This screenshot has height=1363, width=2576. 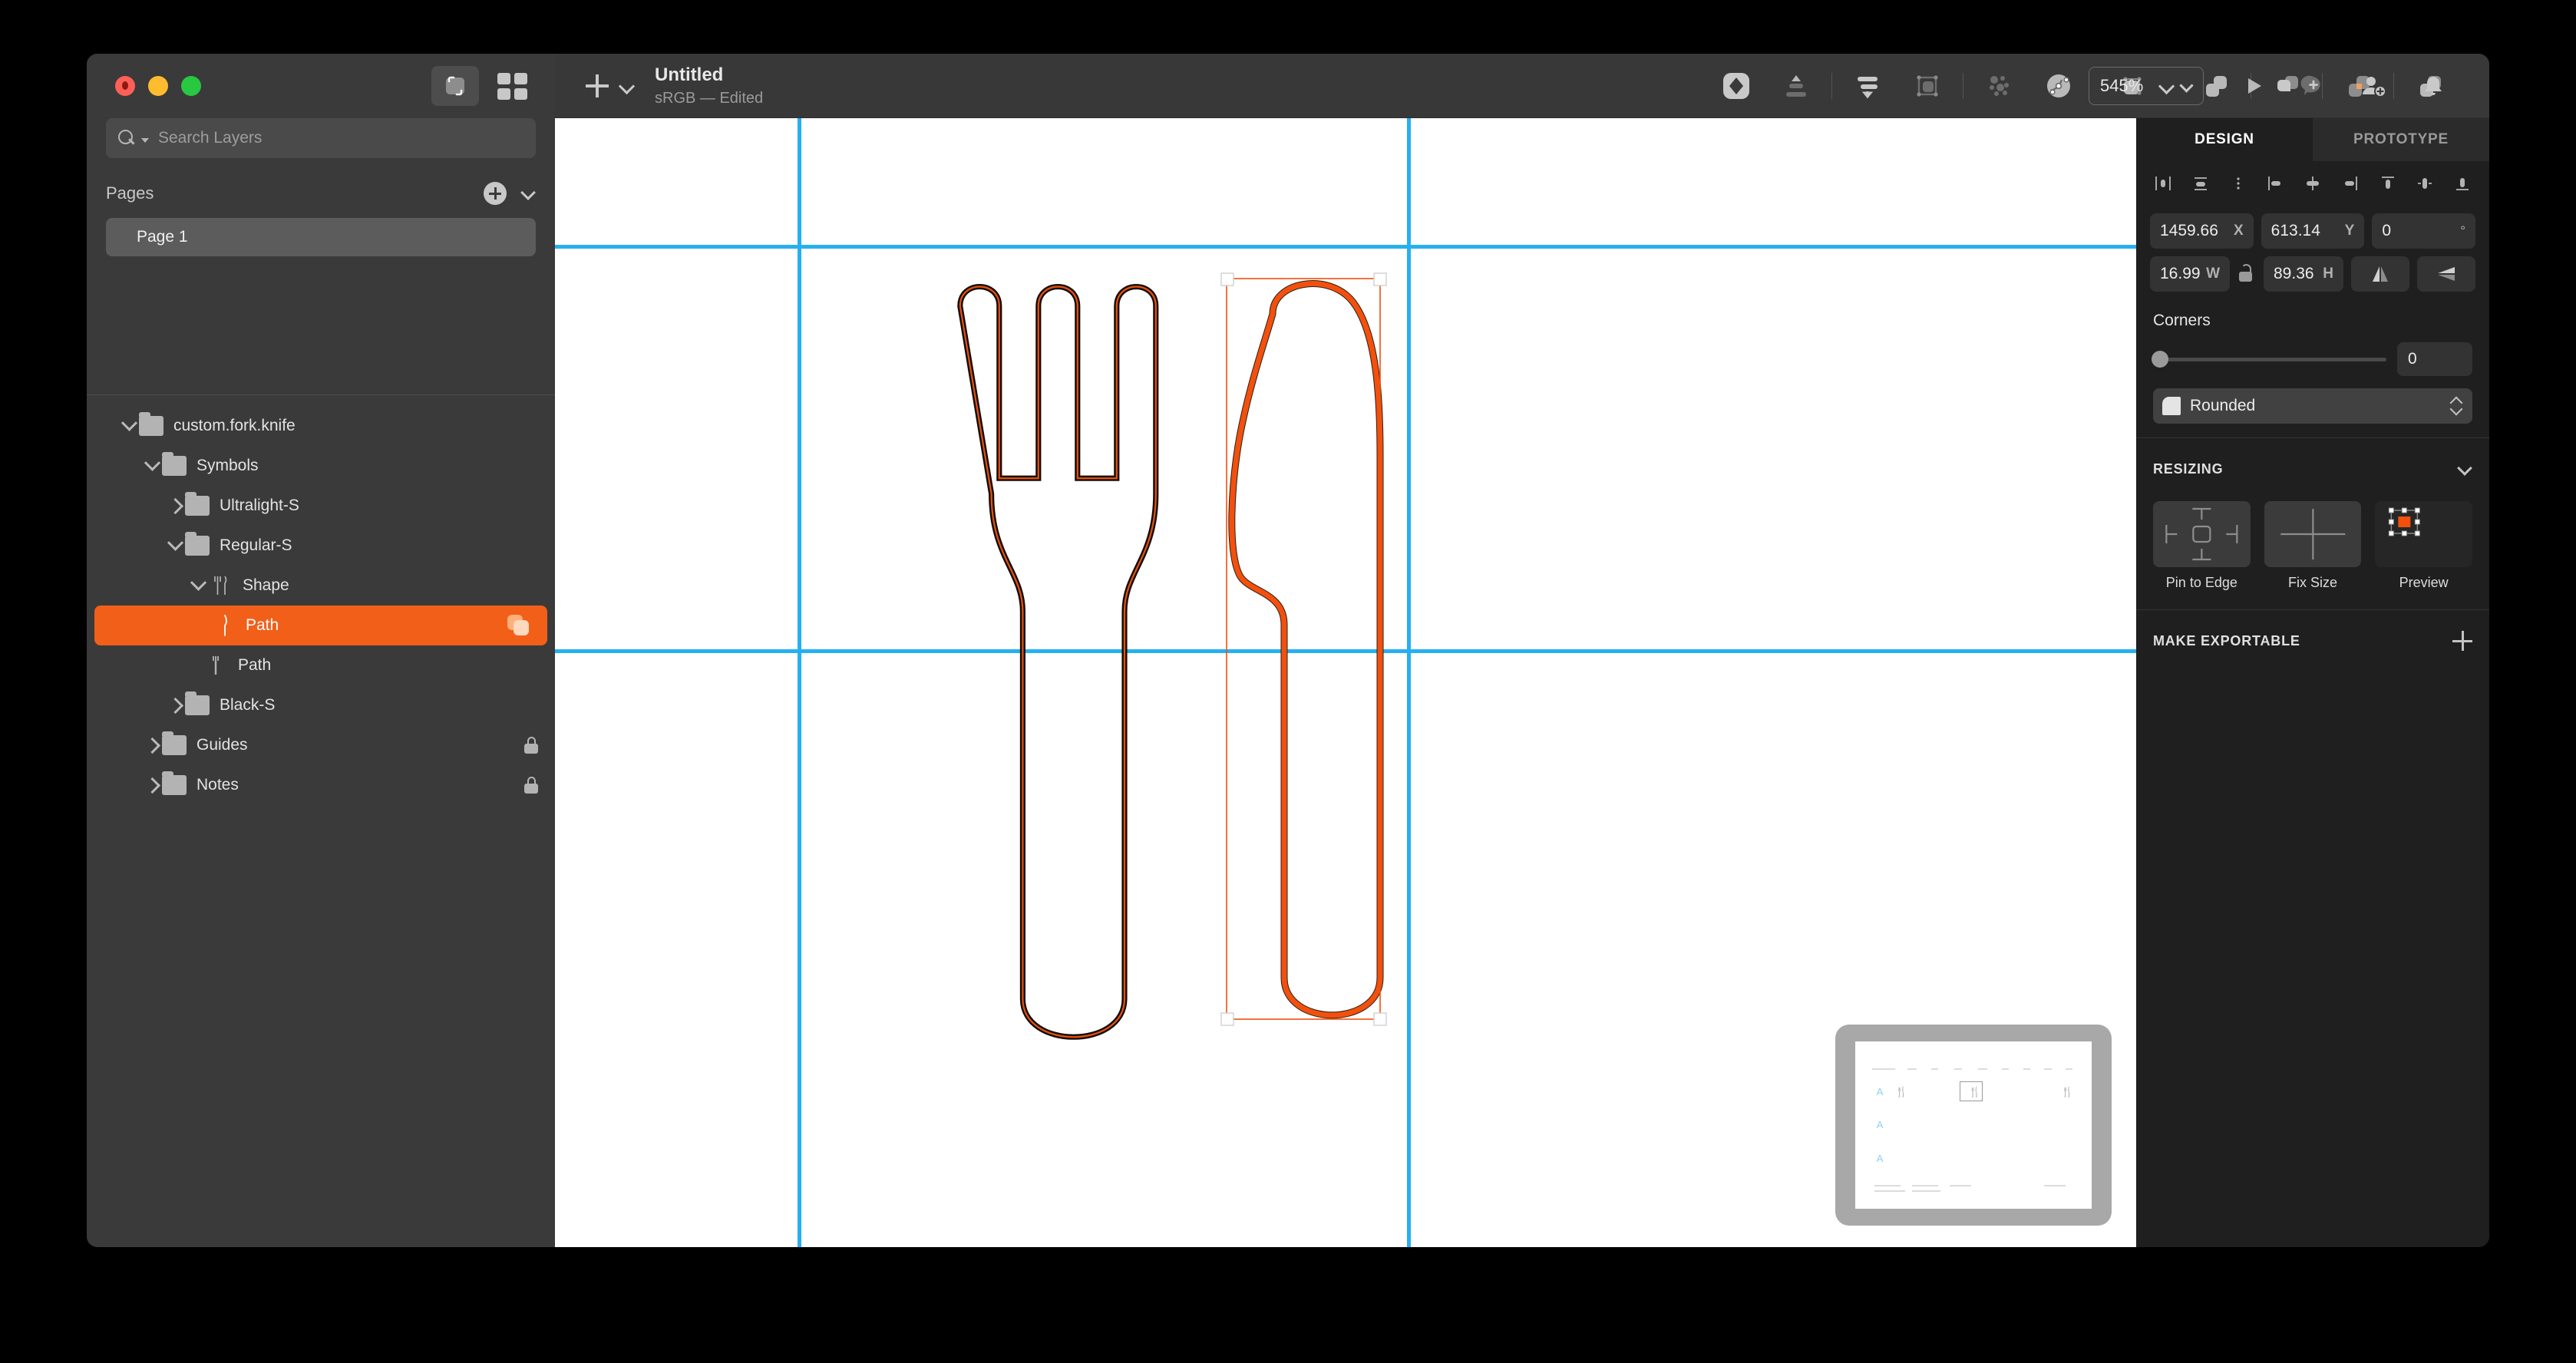 I want to click on top-region: Untitled sRGB — Edited 545%, so click(x=1288, y=86).